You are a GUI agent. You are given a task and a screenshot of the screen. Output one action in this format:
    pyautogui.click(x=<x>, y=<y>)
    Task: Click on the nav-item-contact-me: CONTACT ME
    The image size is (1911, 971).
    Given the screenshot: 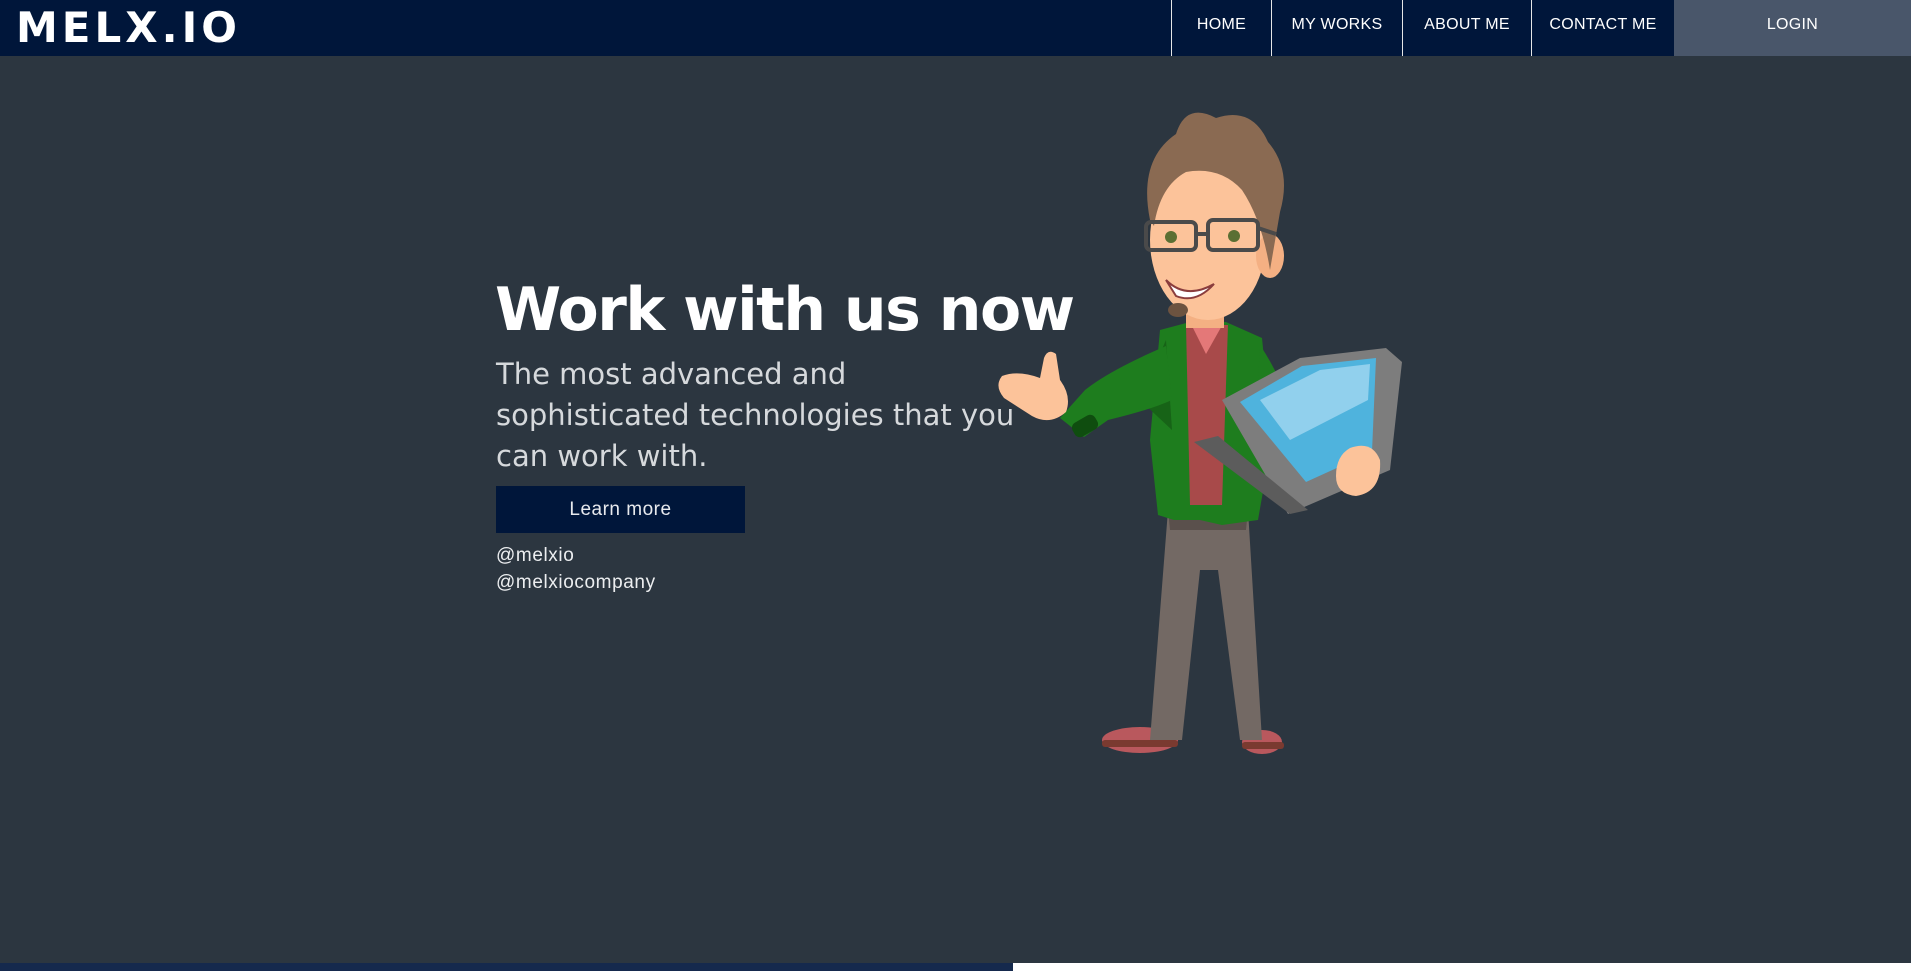 What is the action you would take?
    pyautogui.click(x=1602, y=28)
    